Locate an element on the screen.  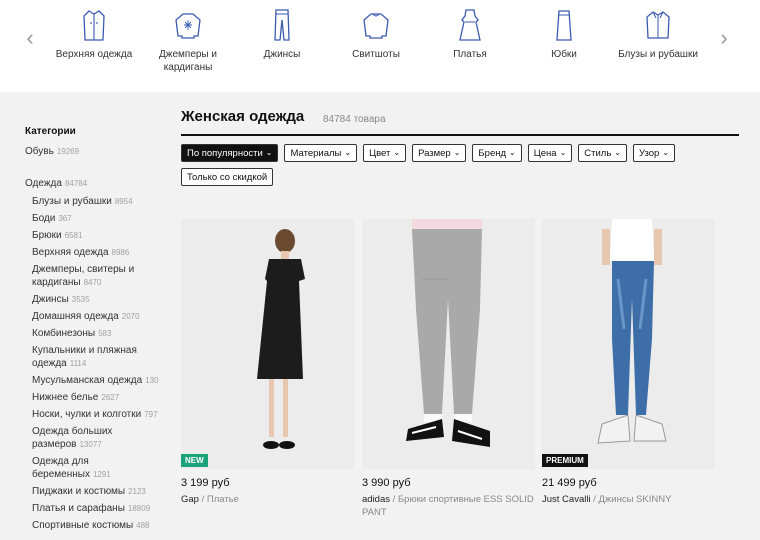
category-coat: Верхняя одежда is located at coordinates (94, 34).